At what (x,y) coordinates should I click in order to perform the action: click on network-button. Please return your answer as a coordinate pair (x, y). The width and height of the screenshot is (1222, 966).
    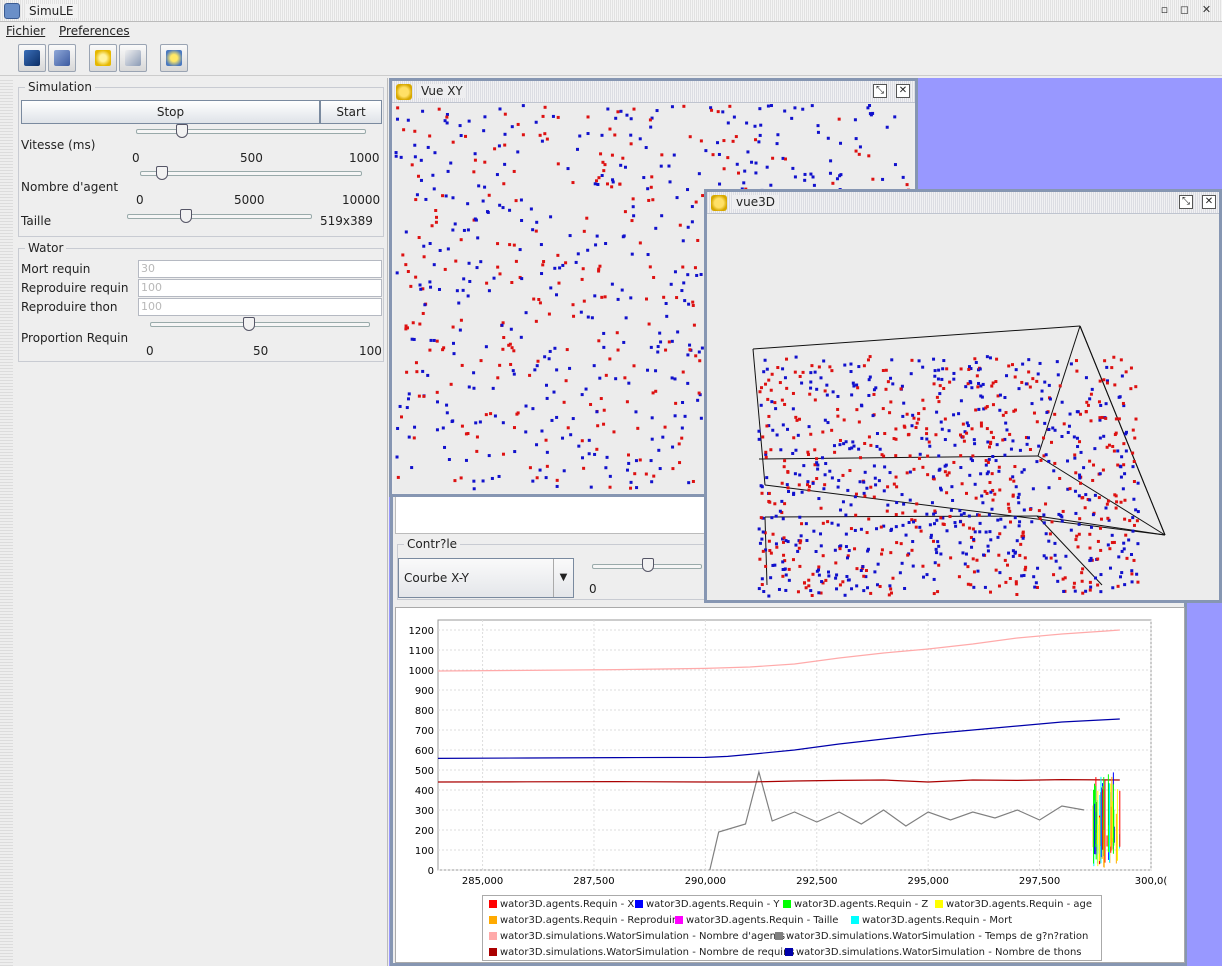
    Looking at the image, I should click on (62, 58).